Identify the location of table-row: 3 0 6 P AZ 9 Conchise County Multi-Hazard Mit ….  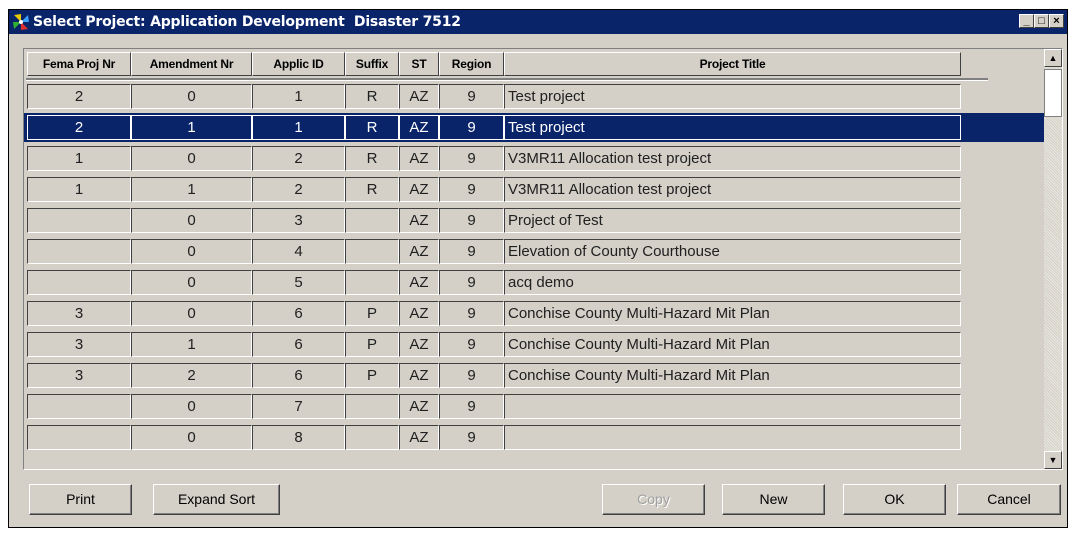
(535, 313).